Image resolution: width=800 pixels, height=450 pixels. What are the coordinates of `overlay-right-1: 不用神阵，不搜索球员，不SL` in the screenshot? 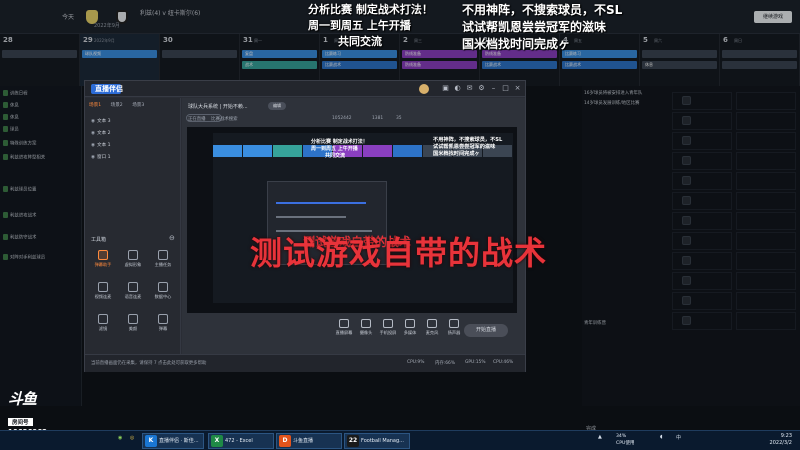 It's located at (542, 10).